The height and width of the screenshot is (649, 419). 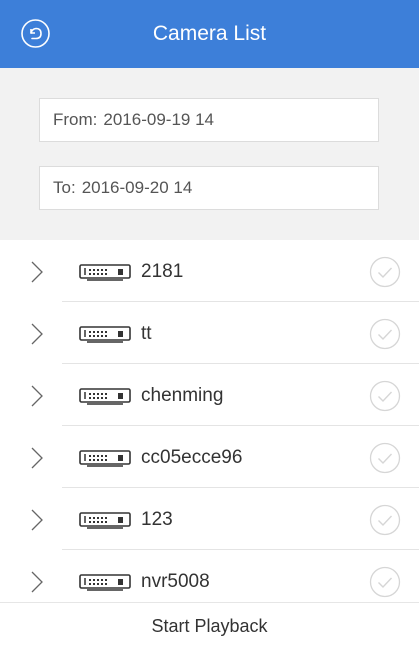 What do you see at coordinates (182, 395) in the screenshot?
I see `camera-name: chenming` at bounding box center [182, 395].